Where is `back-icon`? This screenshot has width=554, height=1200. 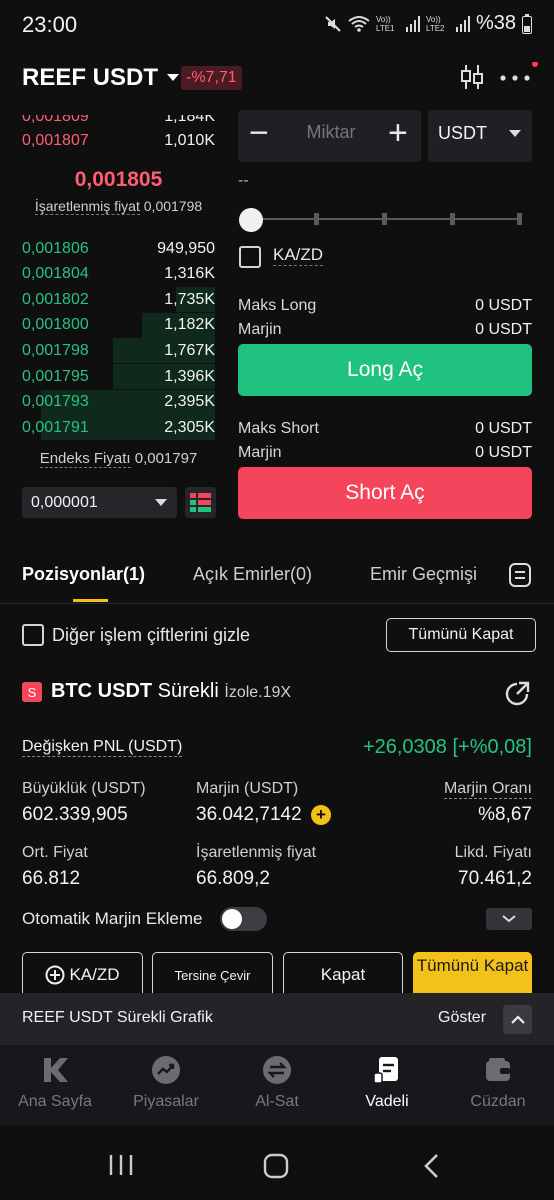
back-icon is located at coordinates (431, 1166).